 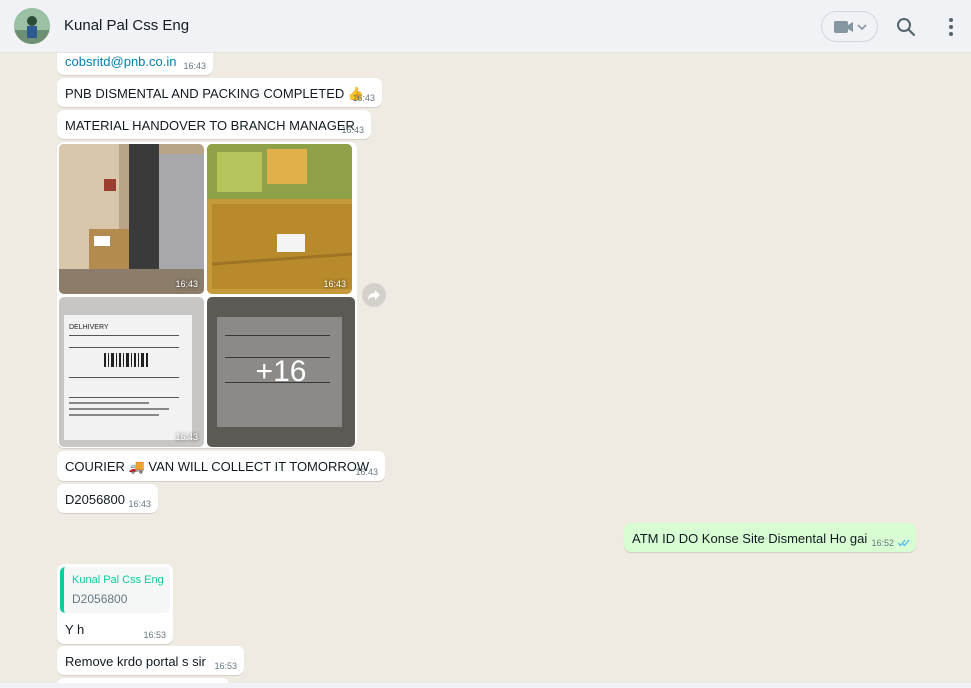 I want to click on quoted-text: D2056800, so click(x=100, y=599).